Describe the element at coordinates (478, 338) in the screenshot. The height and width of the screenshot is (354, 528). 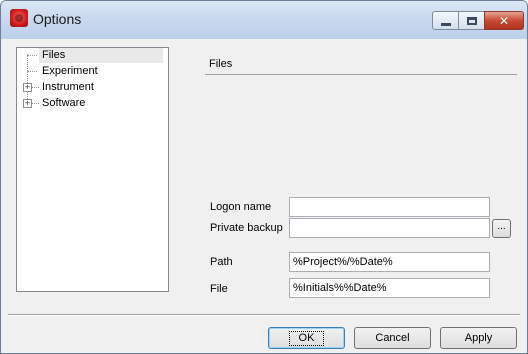
I see `apply-button: Apply` at that location.